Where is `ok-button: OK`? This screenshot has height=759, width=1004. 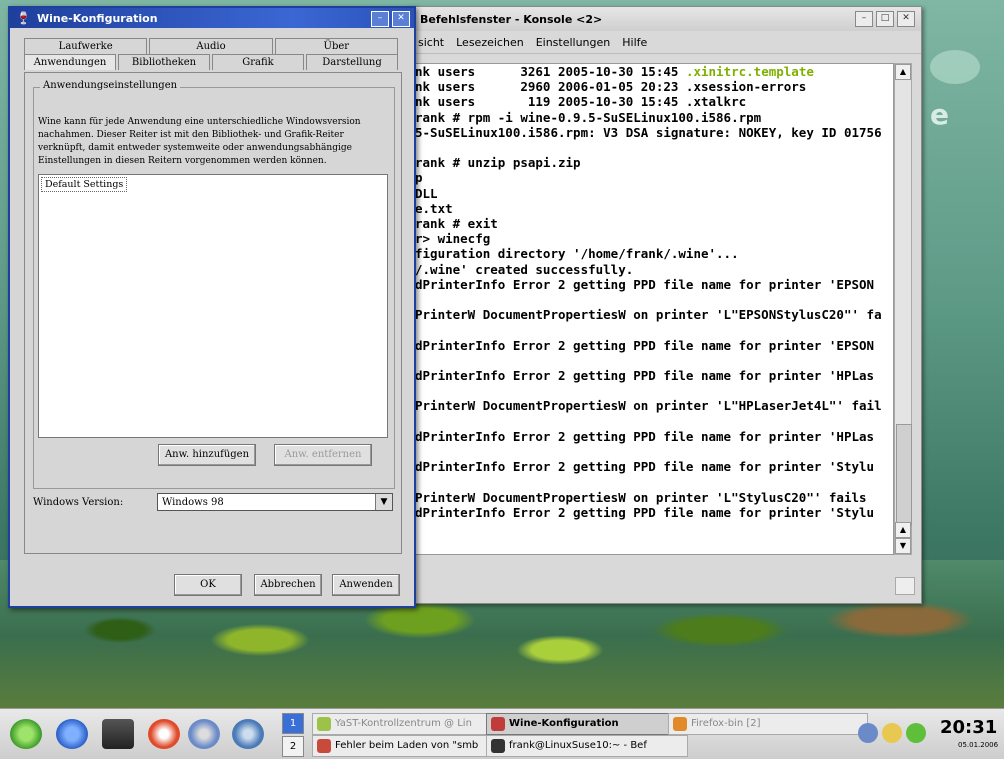 ok-button: OK is located at coordinates (208, 585).